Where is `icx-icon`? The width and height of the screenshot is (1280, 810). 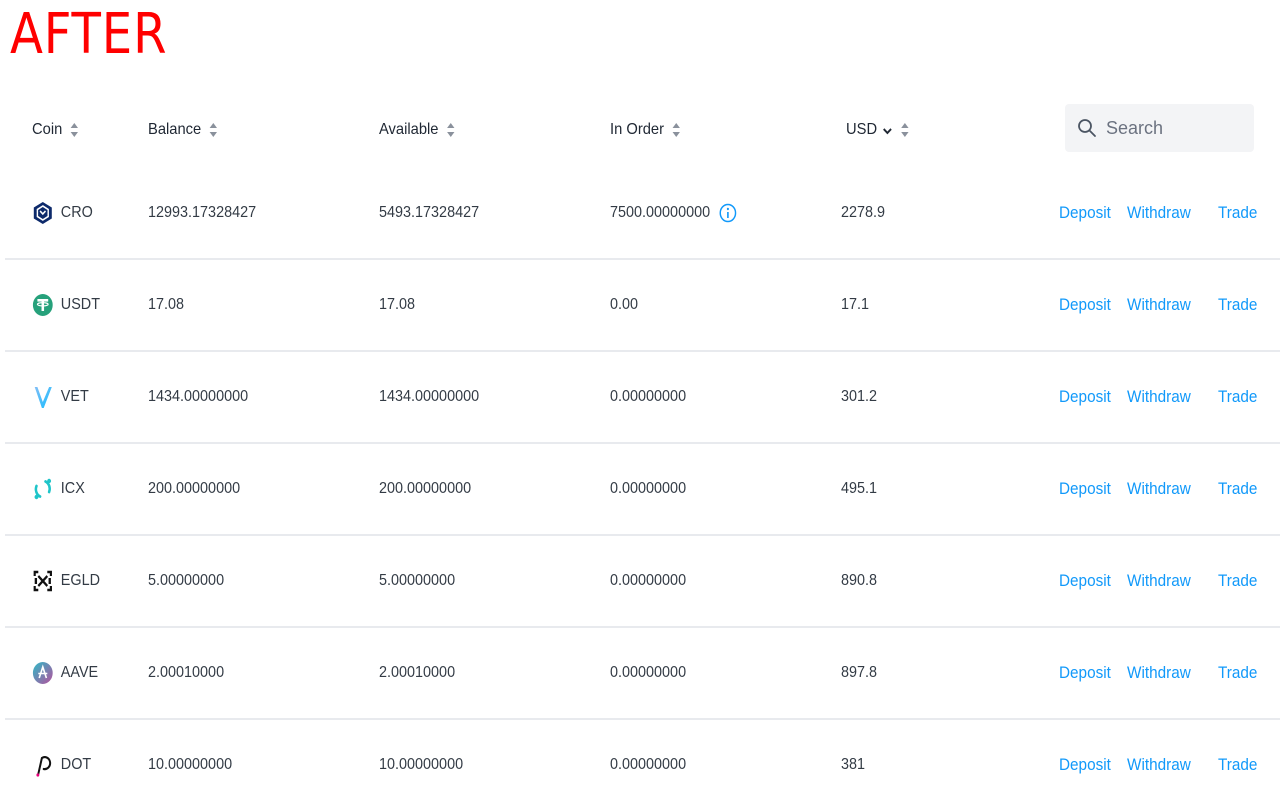 icx-icon is located at coordinates (43, 489).